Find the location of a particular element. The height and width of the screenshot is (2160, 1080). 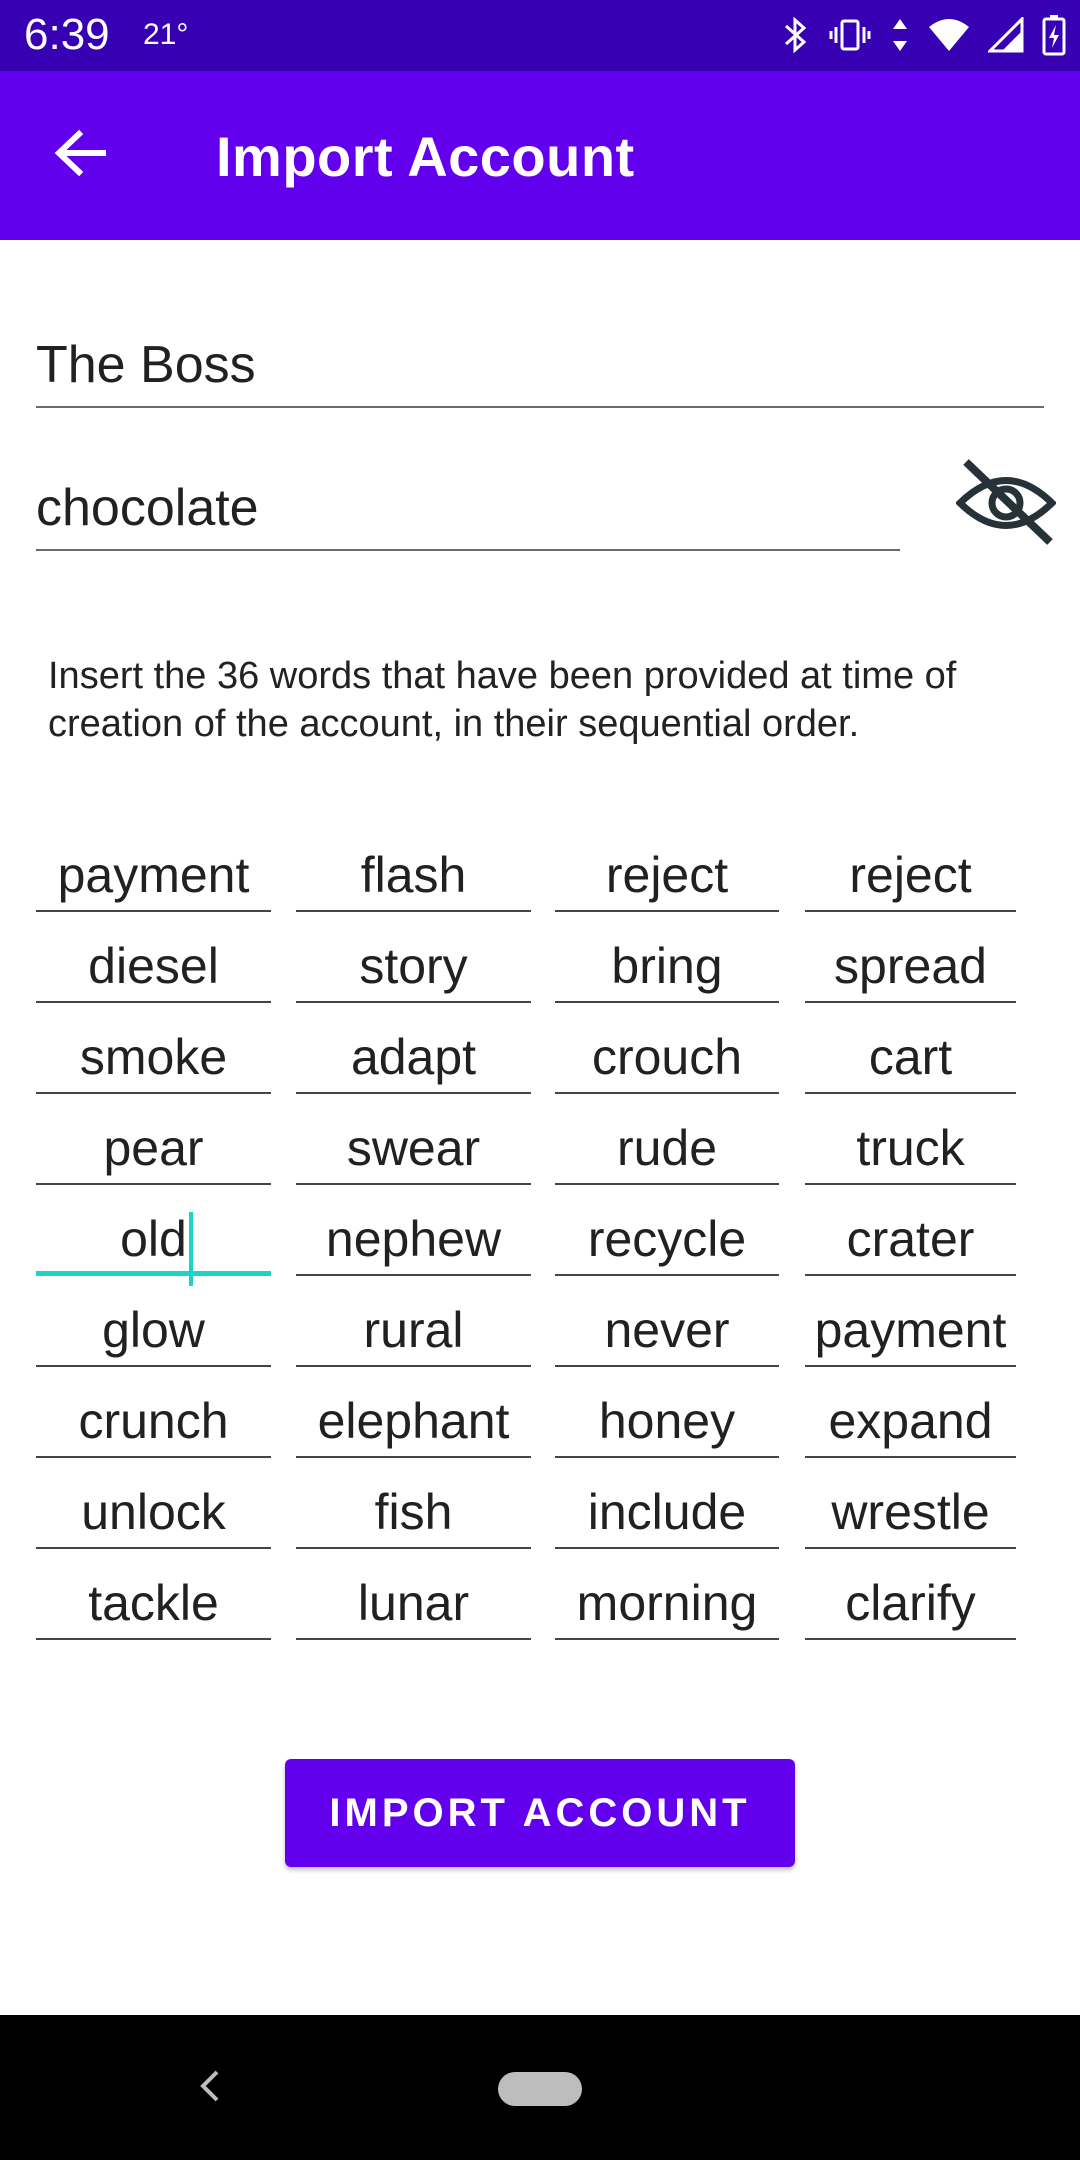

navigation-bar is located at coordinates (540, 2087).